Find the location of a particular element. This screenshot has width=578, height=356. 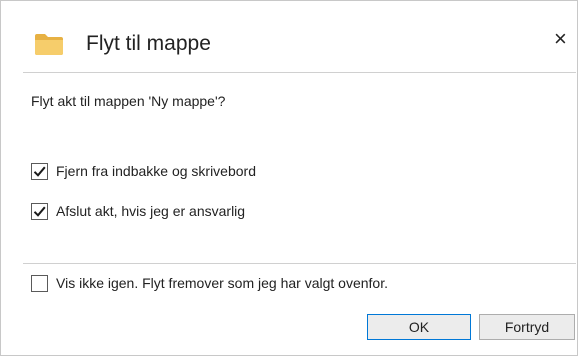

remove-from-inbox-checkbox is located at coordinates (39, 171).